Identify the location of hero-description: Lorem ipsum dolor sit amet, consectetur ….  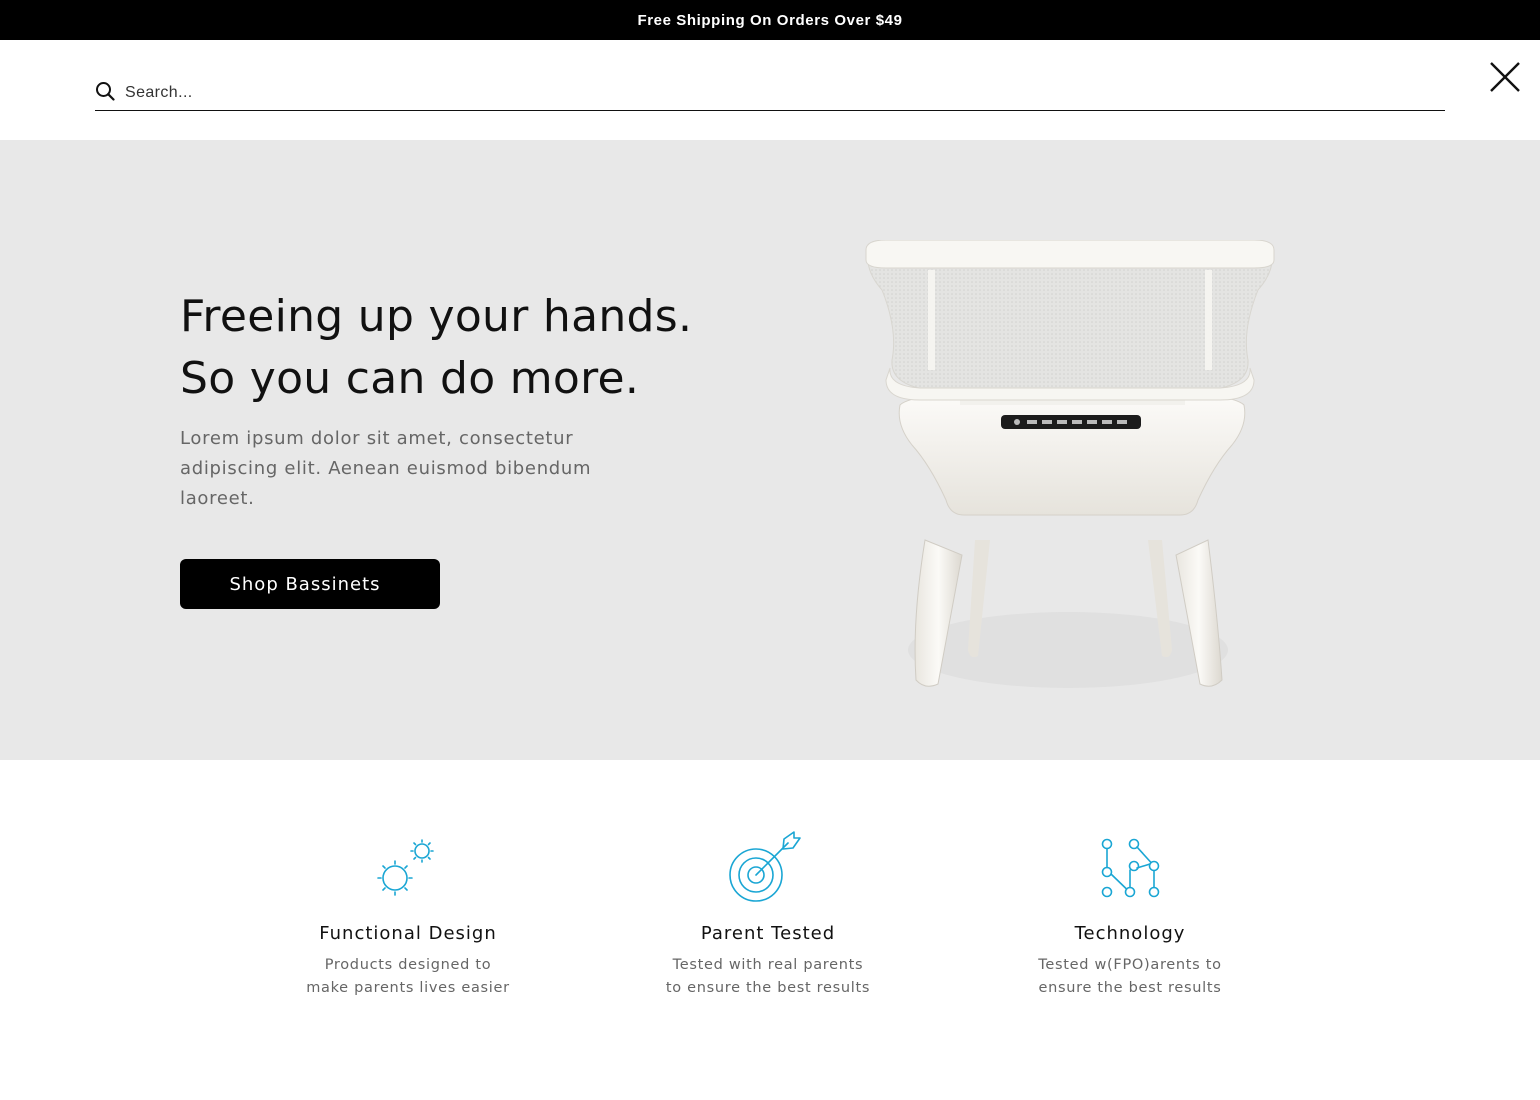
(400, 469).